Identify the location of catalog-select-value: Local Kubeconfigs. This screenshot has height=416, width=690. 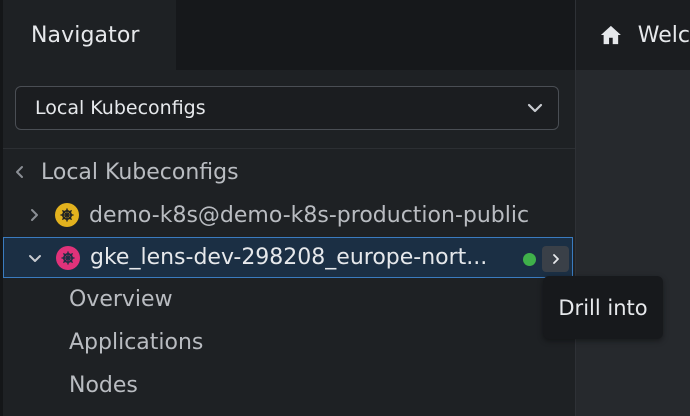
(120, 108).